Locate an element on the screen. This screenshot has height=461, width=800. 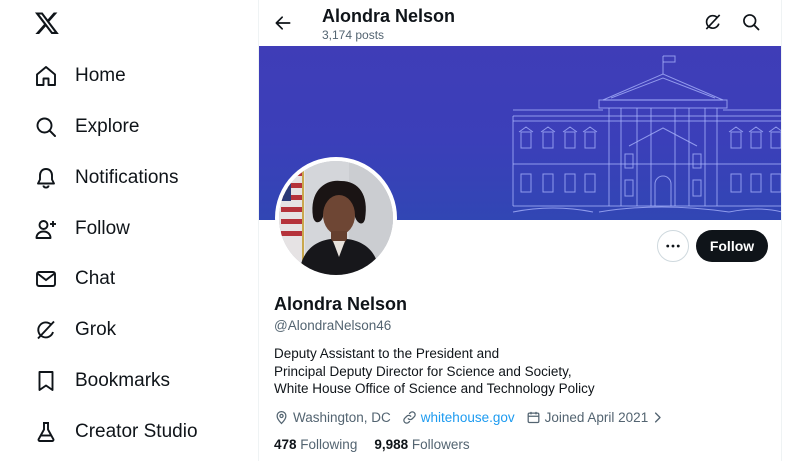
sidebar-item-label: Creator Studio is located at coordinates (136, 431).